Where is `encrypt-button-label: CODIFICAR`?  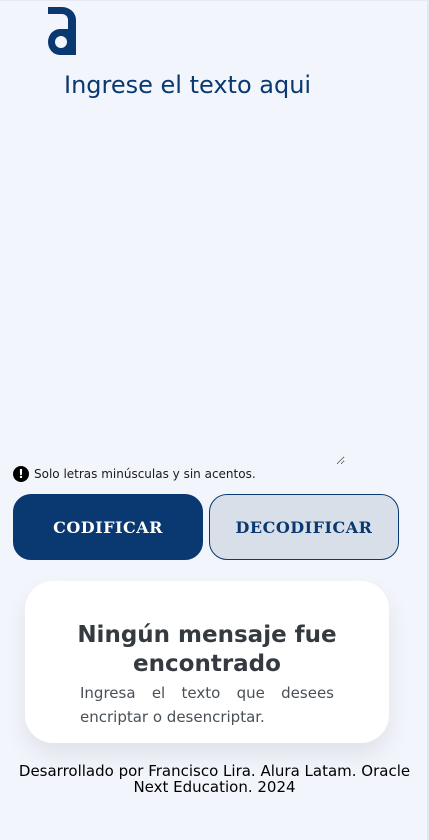
encrypt-button-label: CODIFICAR is located at coordinates (108, 527).